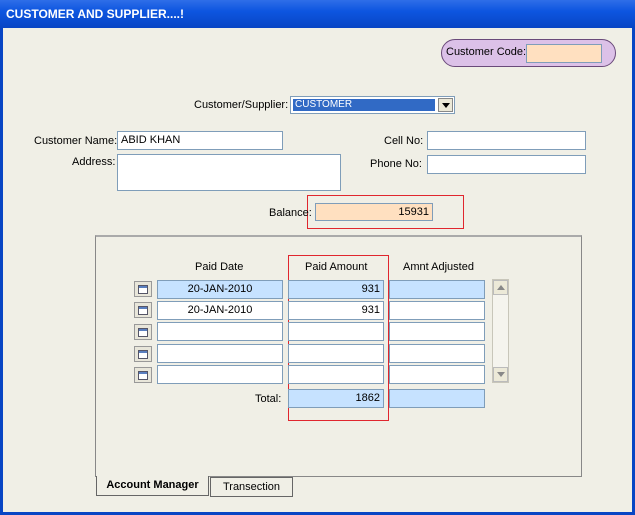  I want to click on customer-code-label: Customer Code:, so click(486, 52).